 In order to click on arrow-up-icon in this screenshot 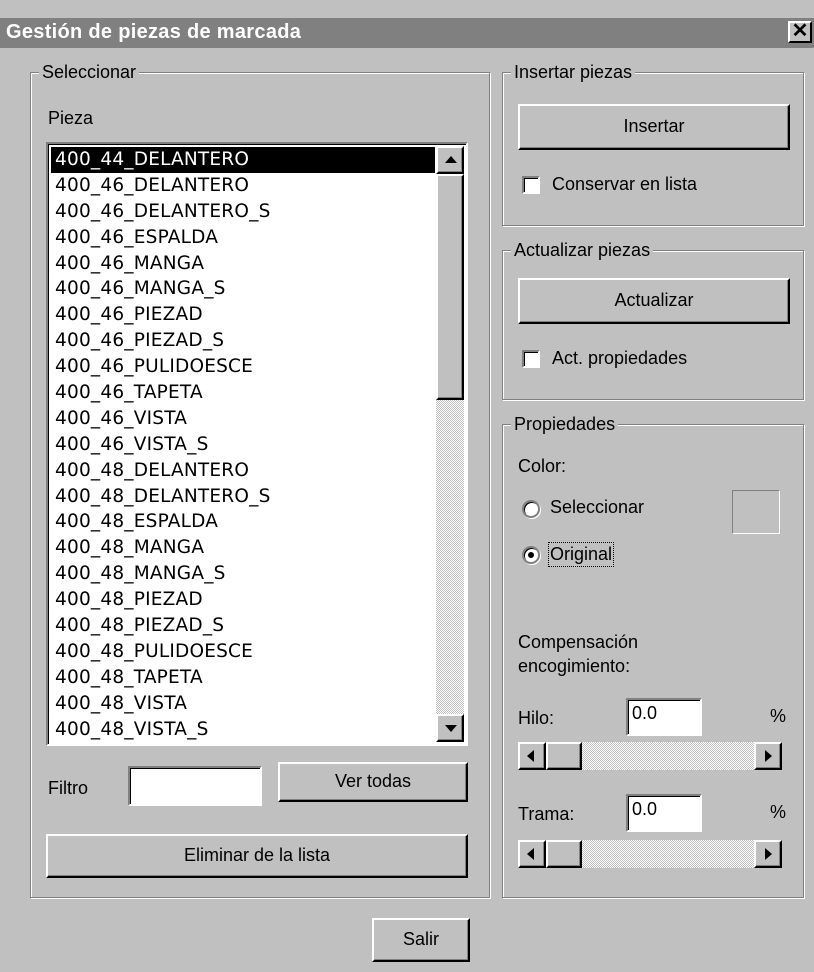, I will do `click(451, 159)`.